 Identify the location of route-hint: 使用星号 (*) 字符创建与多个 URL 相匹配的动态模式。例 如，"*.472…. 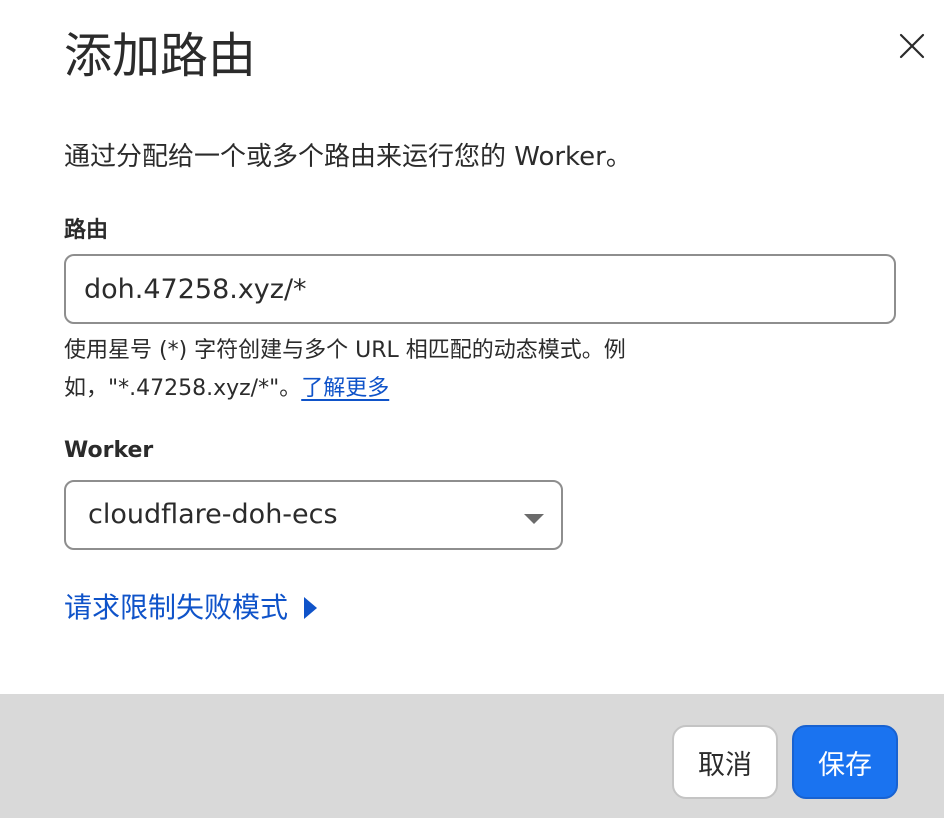
(374, 370).